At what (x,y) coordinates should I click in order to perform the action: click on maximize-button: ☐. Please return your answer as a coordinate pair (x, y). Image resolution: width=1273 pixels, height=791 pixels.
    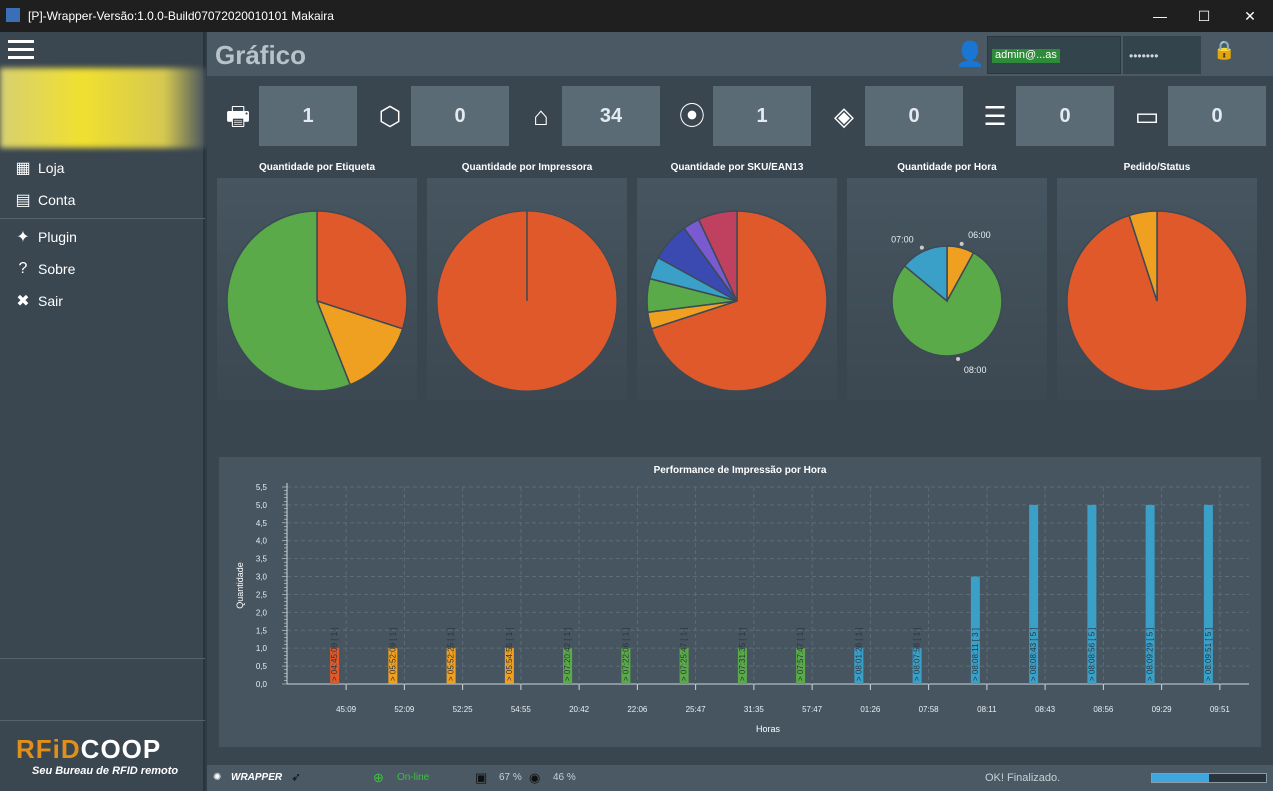
    Looking at the image, I should click on (1204, 16).